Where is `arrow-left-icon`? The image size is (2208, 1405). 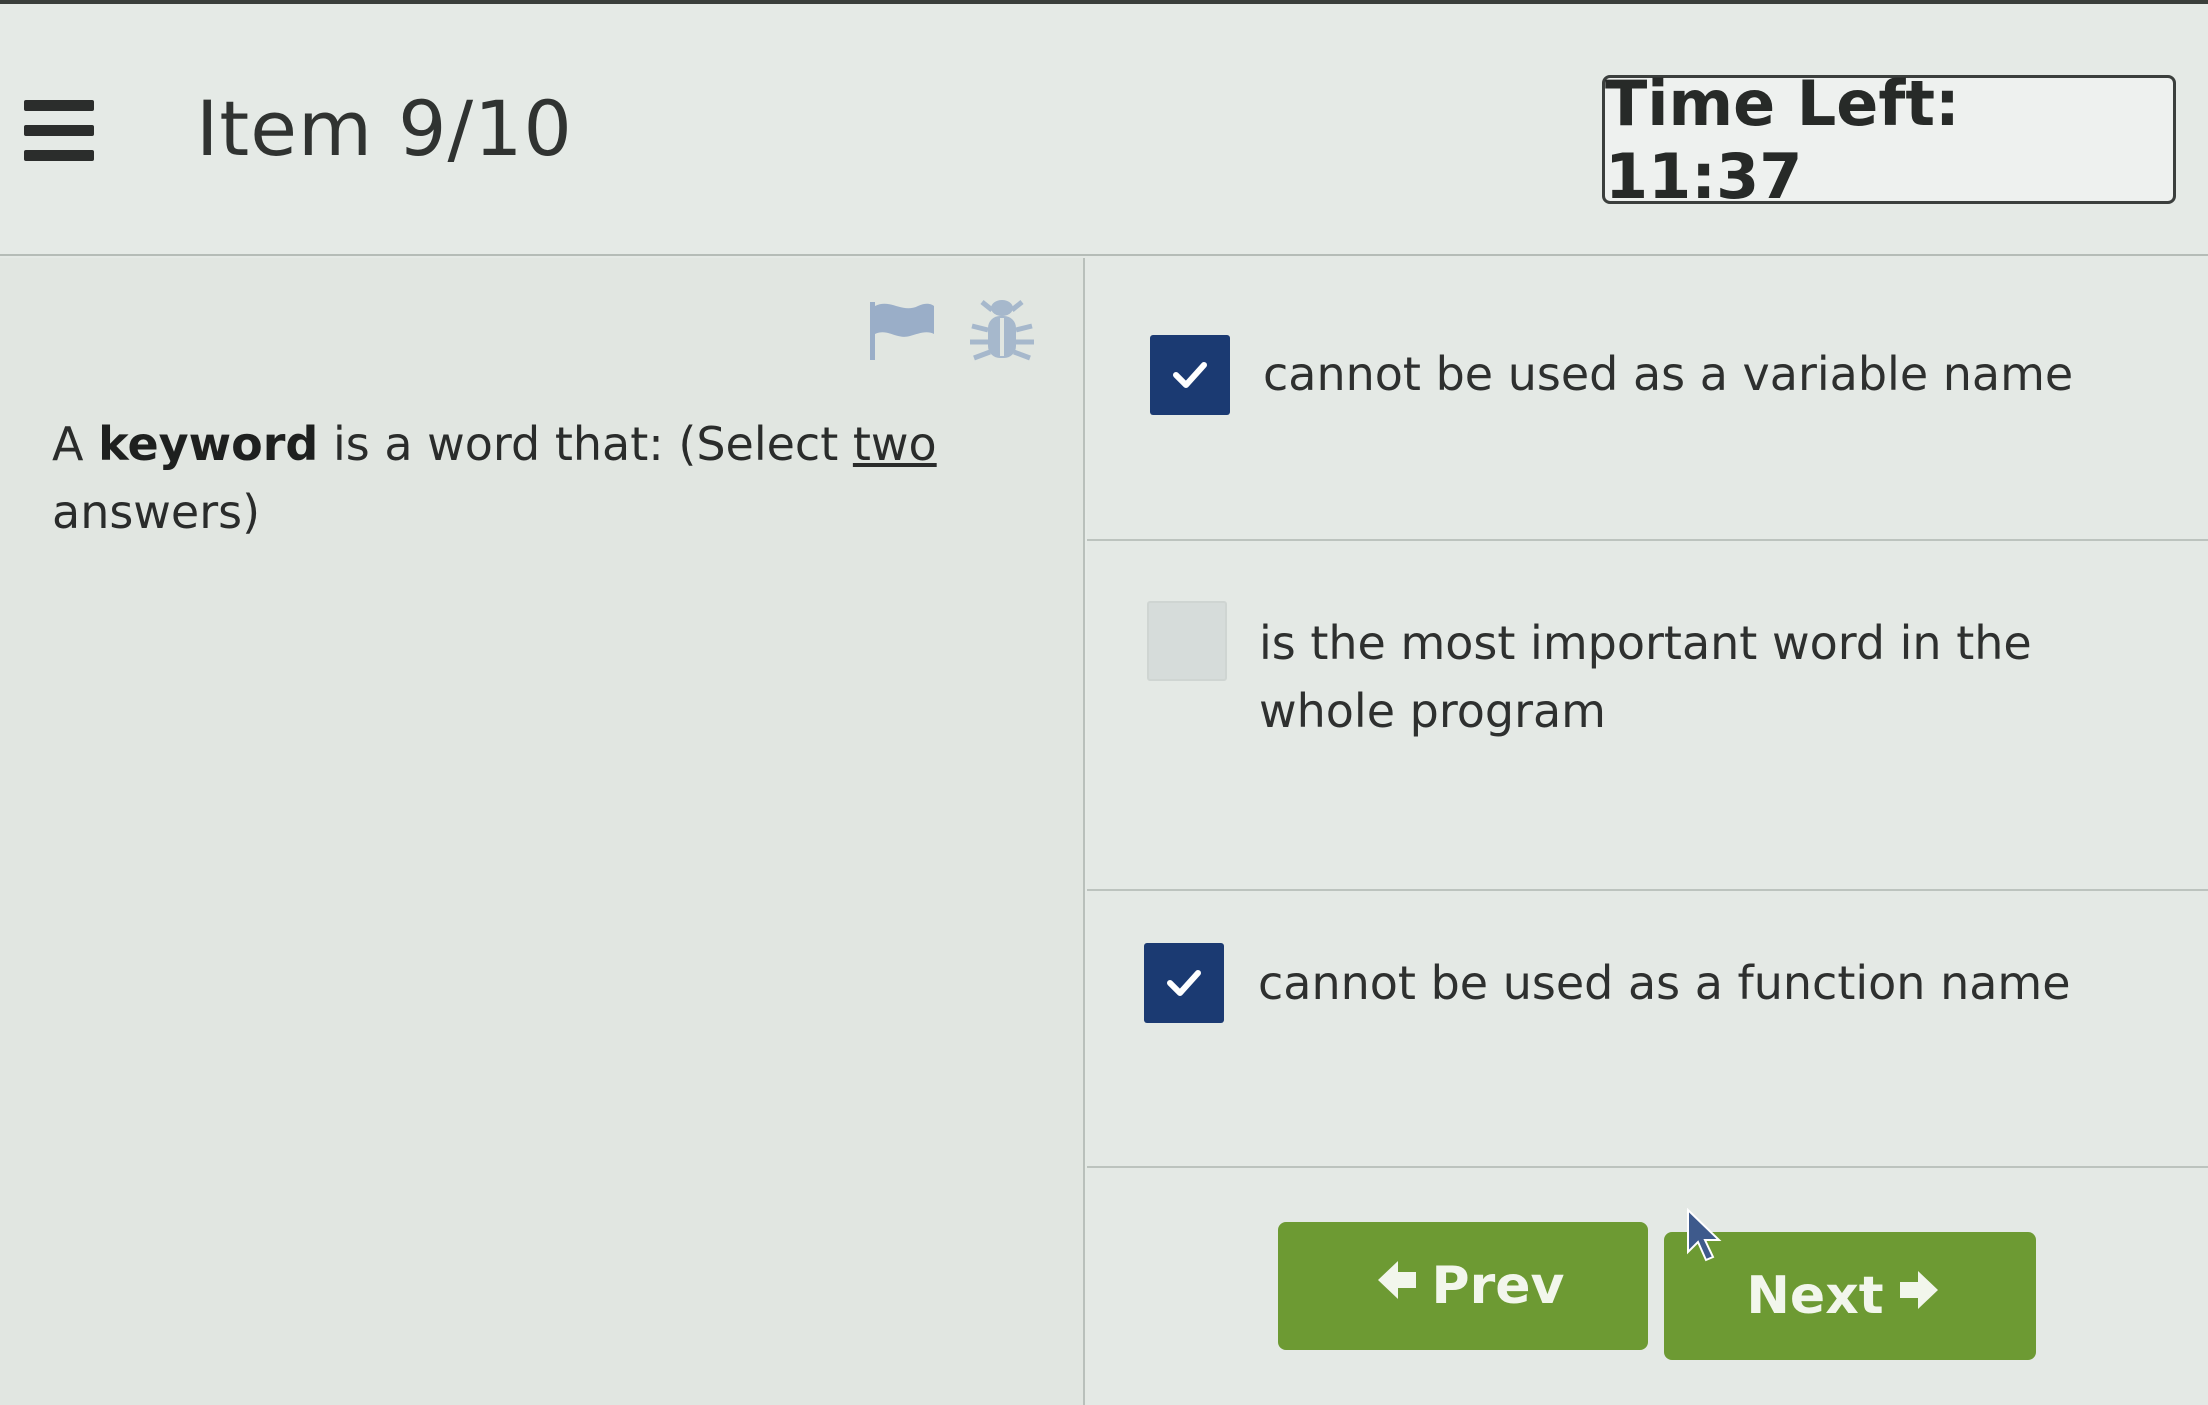 arrow-left-icon is located at coordinates (1397, 1286).